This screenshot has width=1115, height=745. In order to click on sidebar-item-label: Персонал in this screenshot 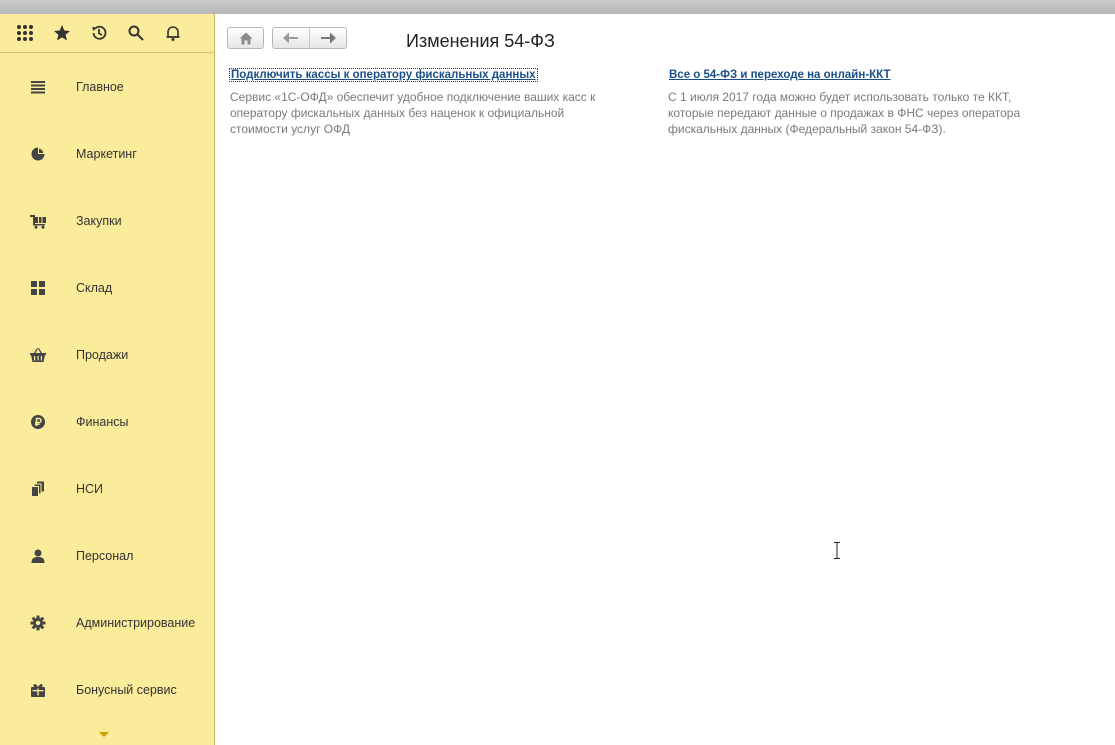, I will do `click(105, 556)`.